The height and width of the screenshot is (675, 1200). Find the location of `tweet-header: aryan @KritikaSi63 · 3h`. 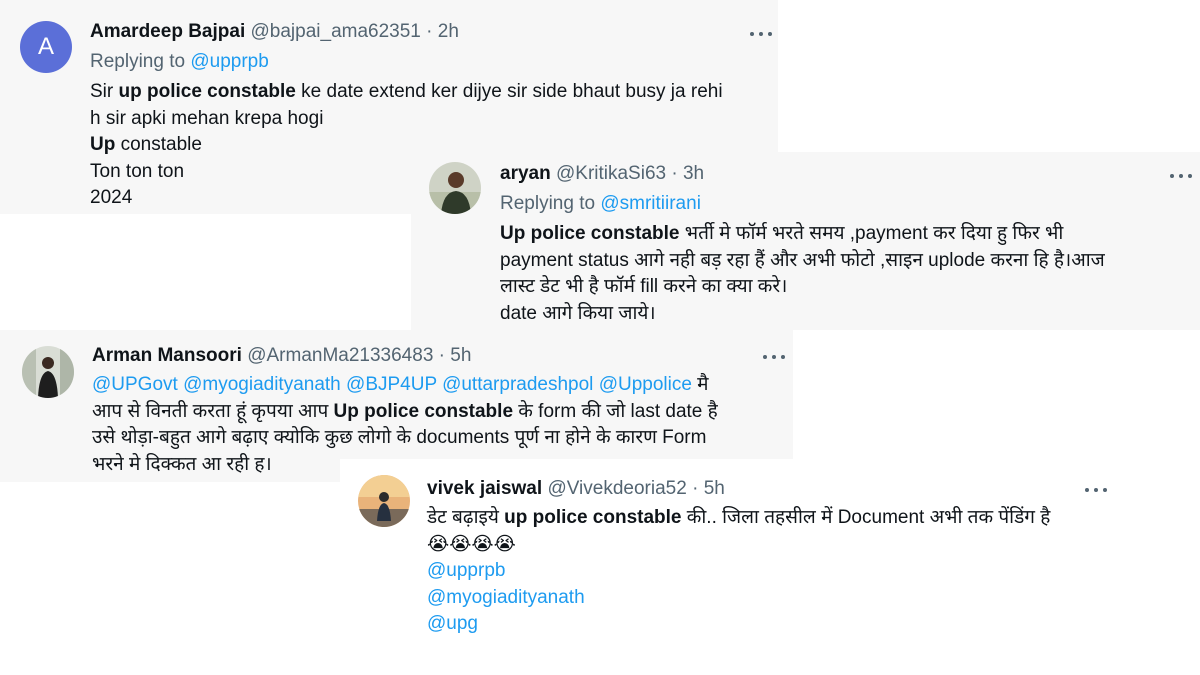

tweet-header: aryan @KritikaSi63 · 3h is located at coordinates (602, 174).